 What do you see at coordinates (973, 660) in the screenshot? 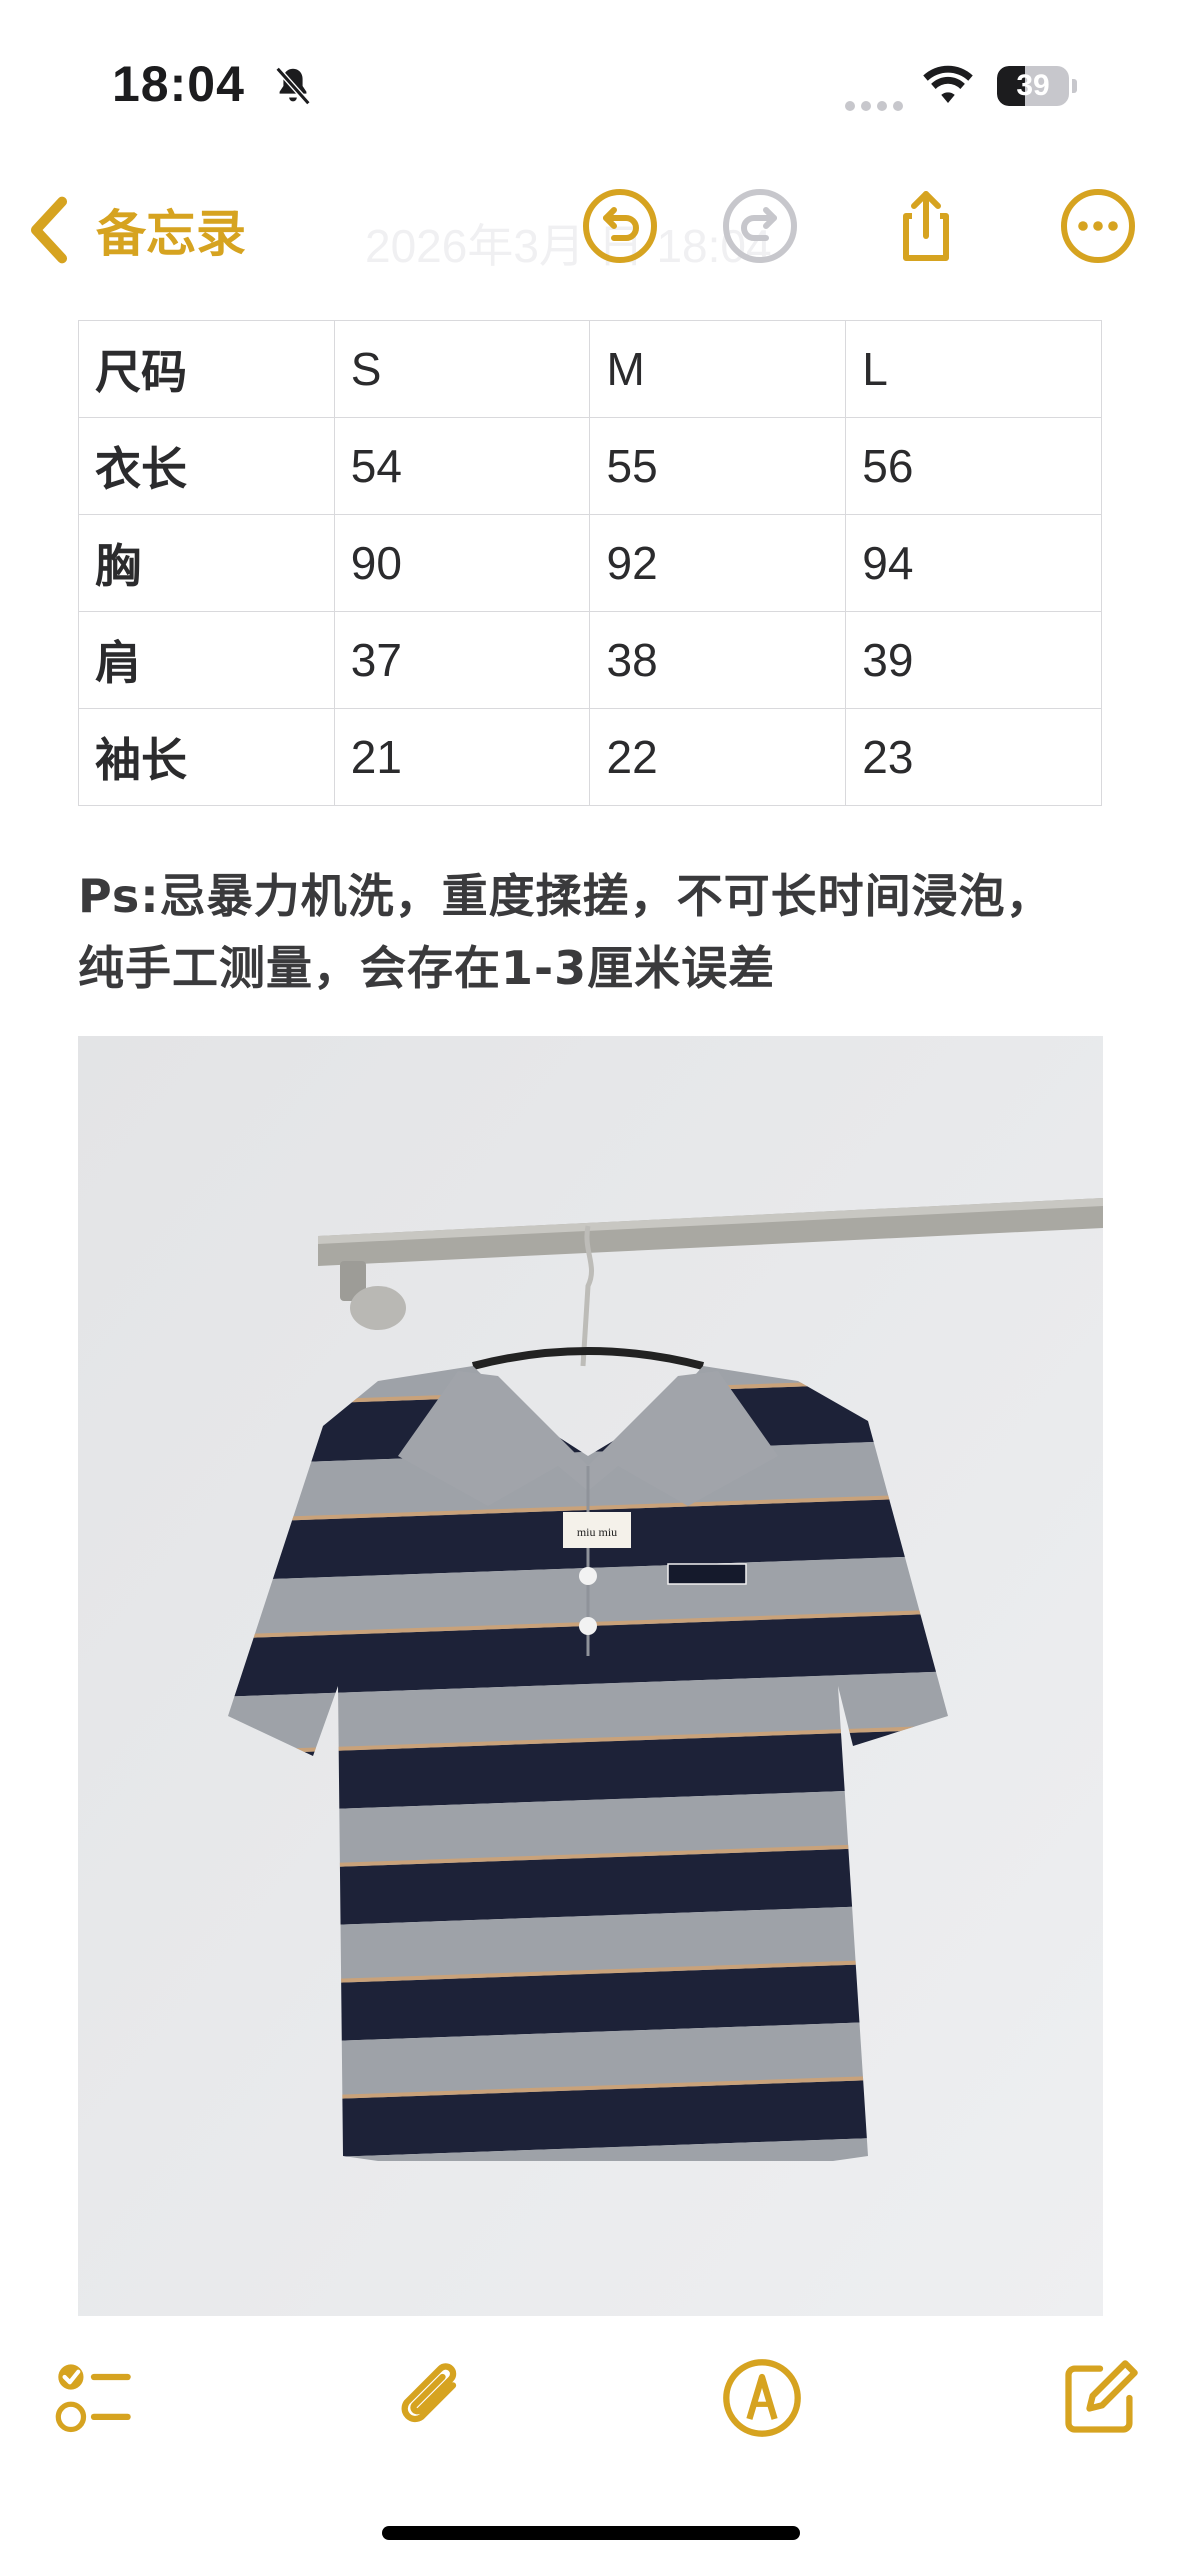
I see `table-cell: 39` at bounding box center [973, 660].